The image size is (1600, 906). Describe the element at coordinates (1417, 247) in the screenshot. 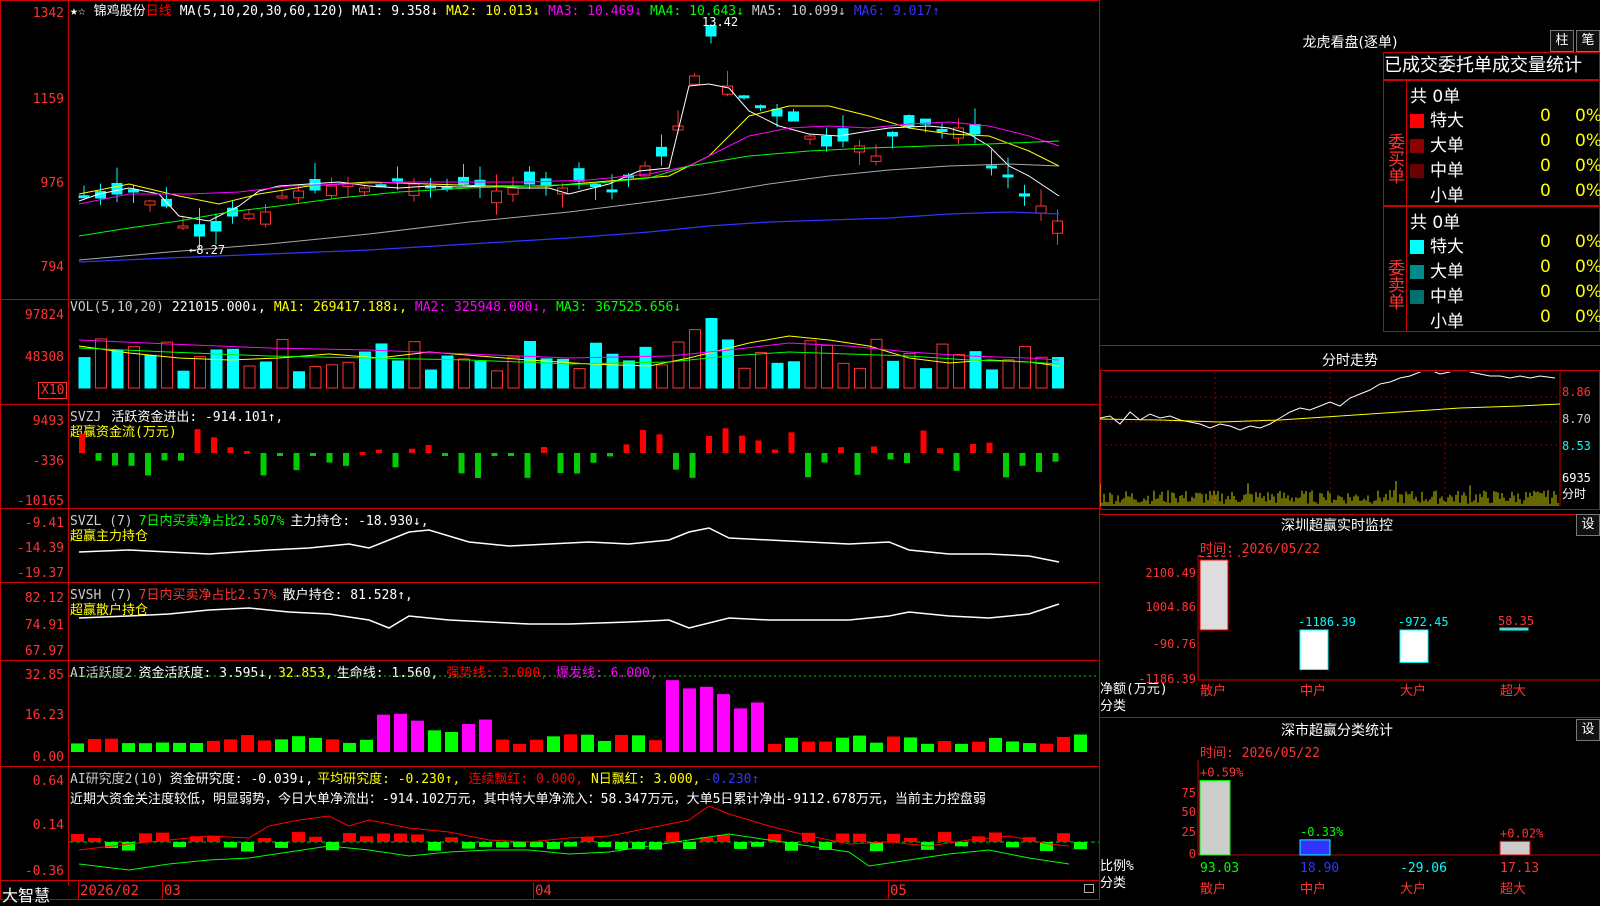

I see `color-swatch` at that location.